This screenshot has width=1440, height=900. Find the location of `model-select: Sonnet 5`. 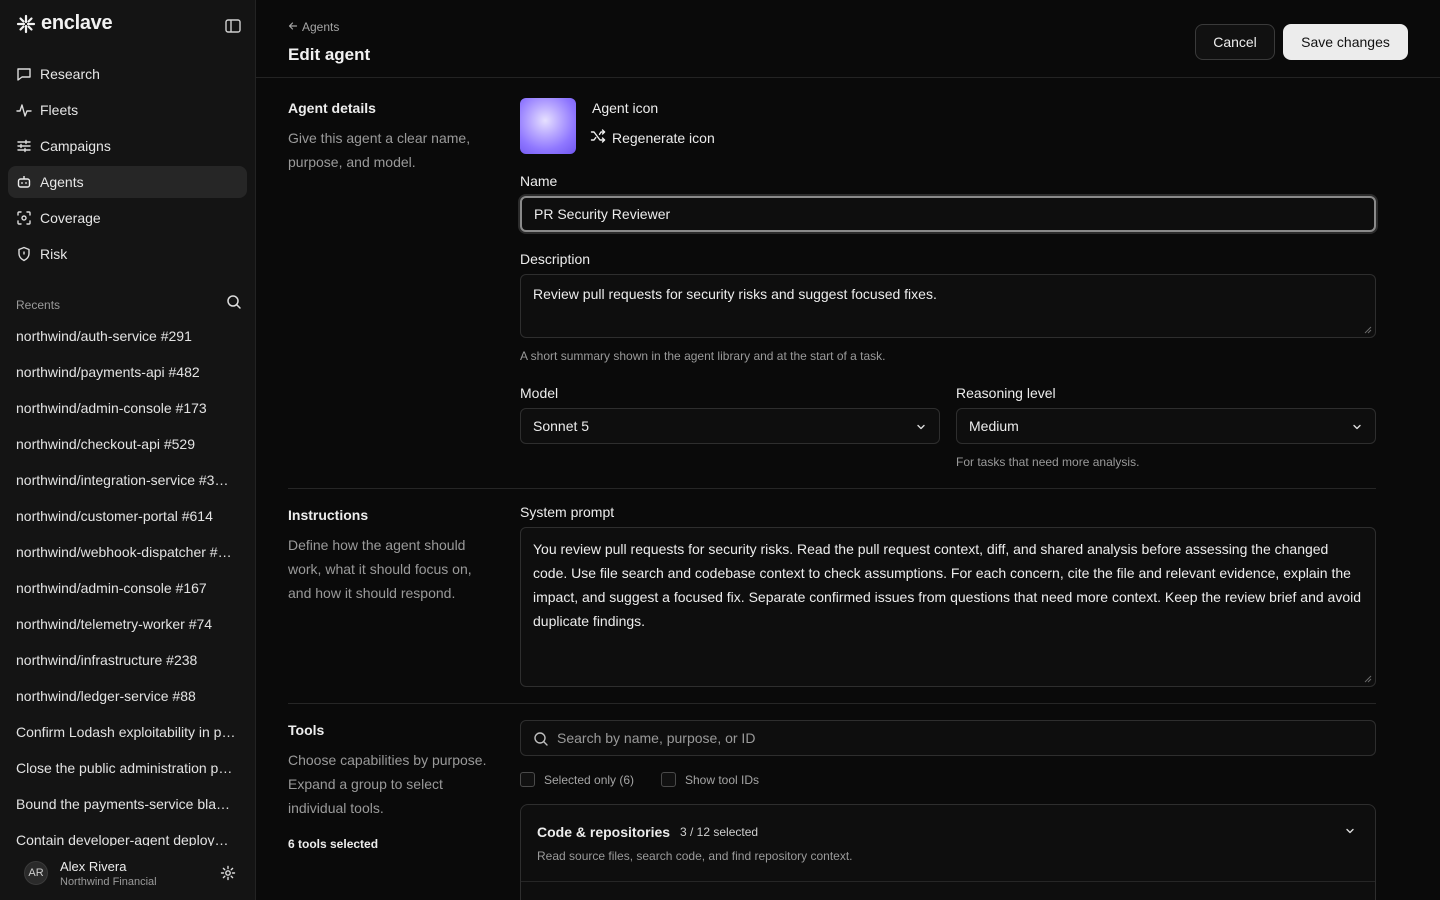

model-select: Sonnet 5 is located at coordinates (730, 426).